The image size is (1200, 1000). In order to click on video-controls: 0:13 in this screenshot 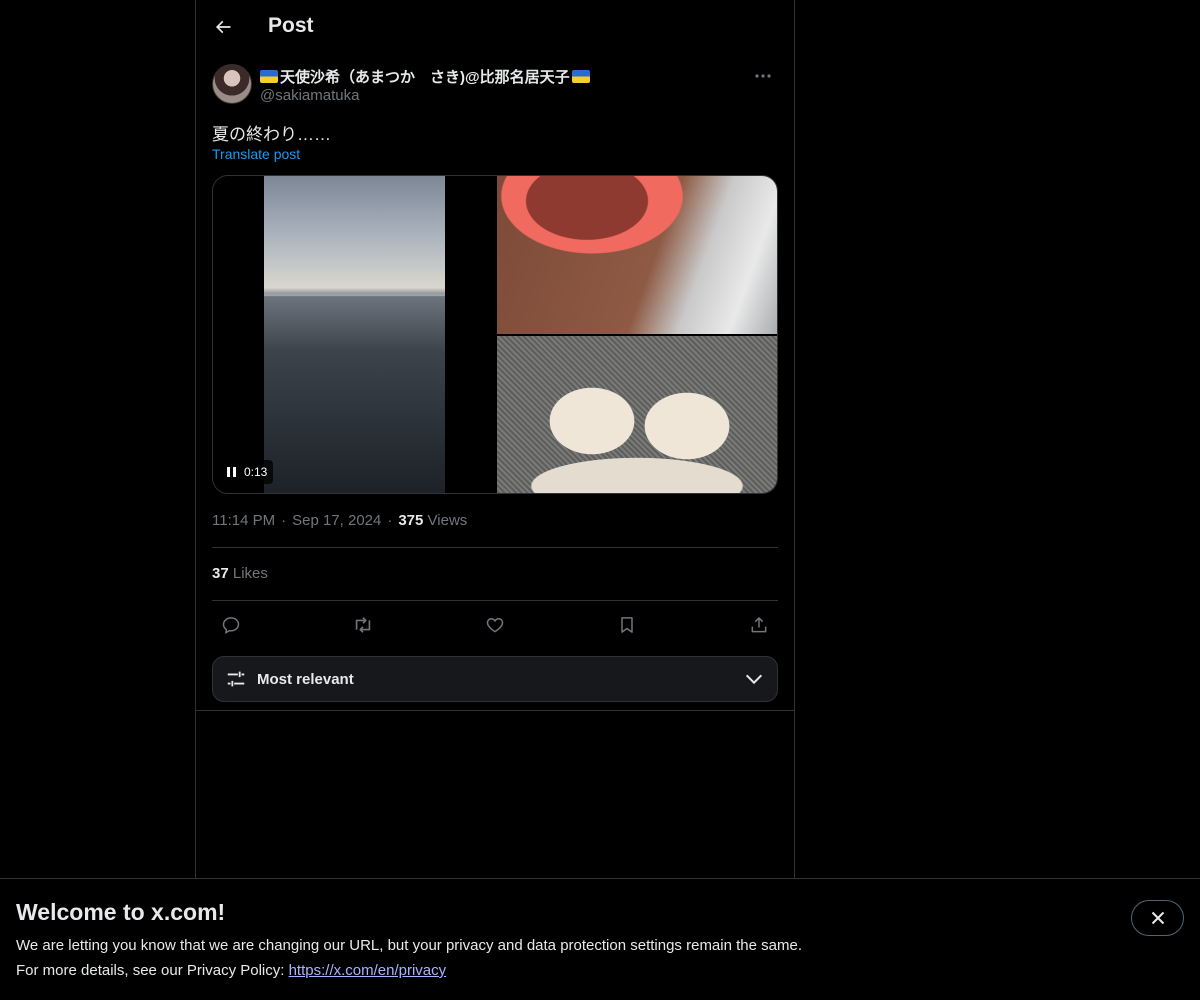, I will do `click(247, 472)`.